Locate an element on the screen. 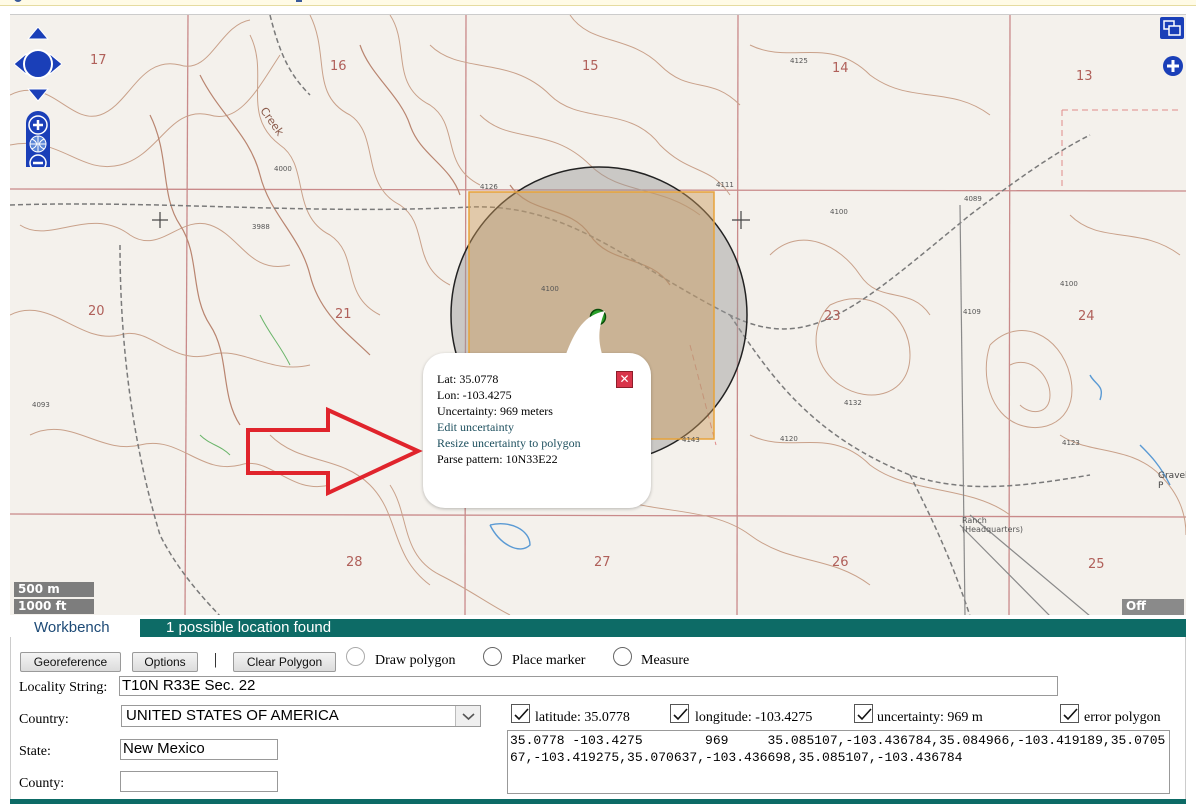 This screenshot has width=1196, height=807. contour-label: 4093 is located at coordinates (41, 405).